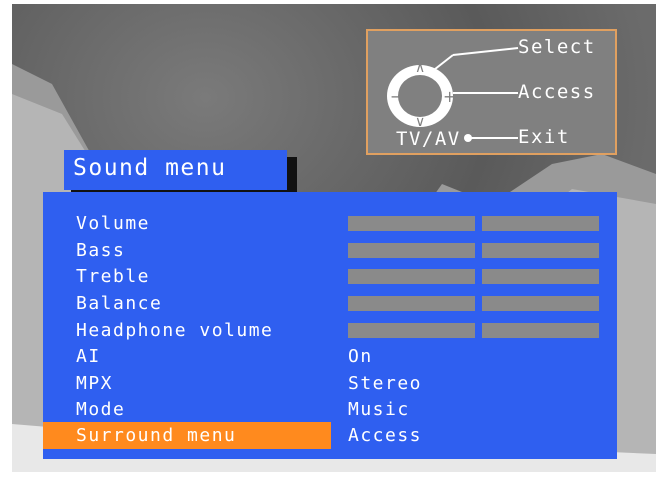 The image size is (663, 479). Describe the element at coordinates (428, 139) in the screenshot. I see `tvav-label: TV/AV` at that location.